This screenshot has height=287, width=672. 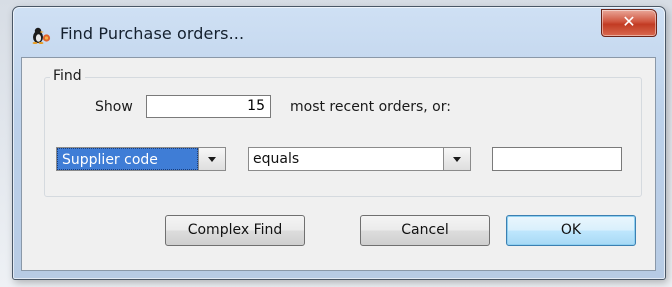 I want to click on ok-button: OK, so click(x=571, y=230).